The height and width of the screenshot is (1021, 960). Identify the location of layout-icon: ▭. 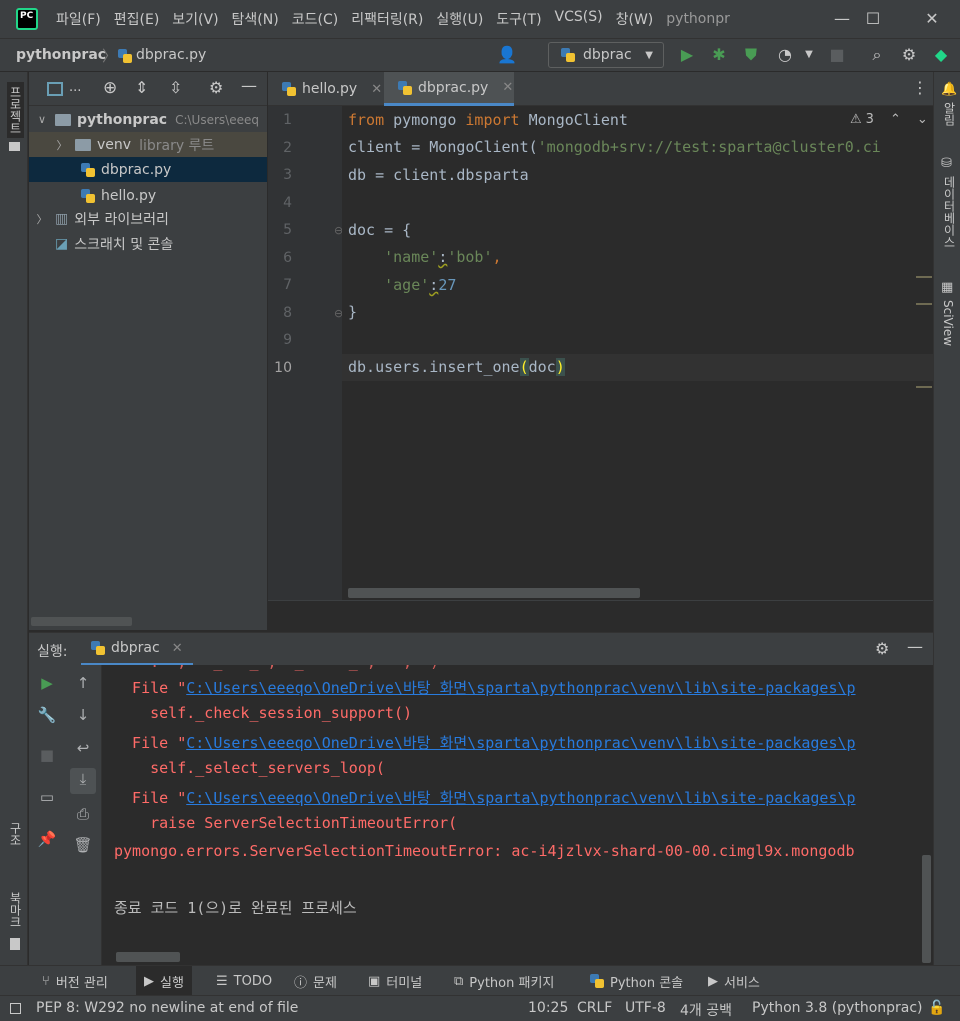
(47, 797).